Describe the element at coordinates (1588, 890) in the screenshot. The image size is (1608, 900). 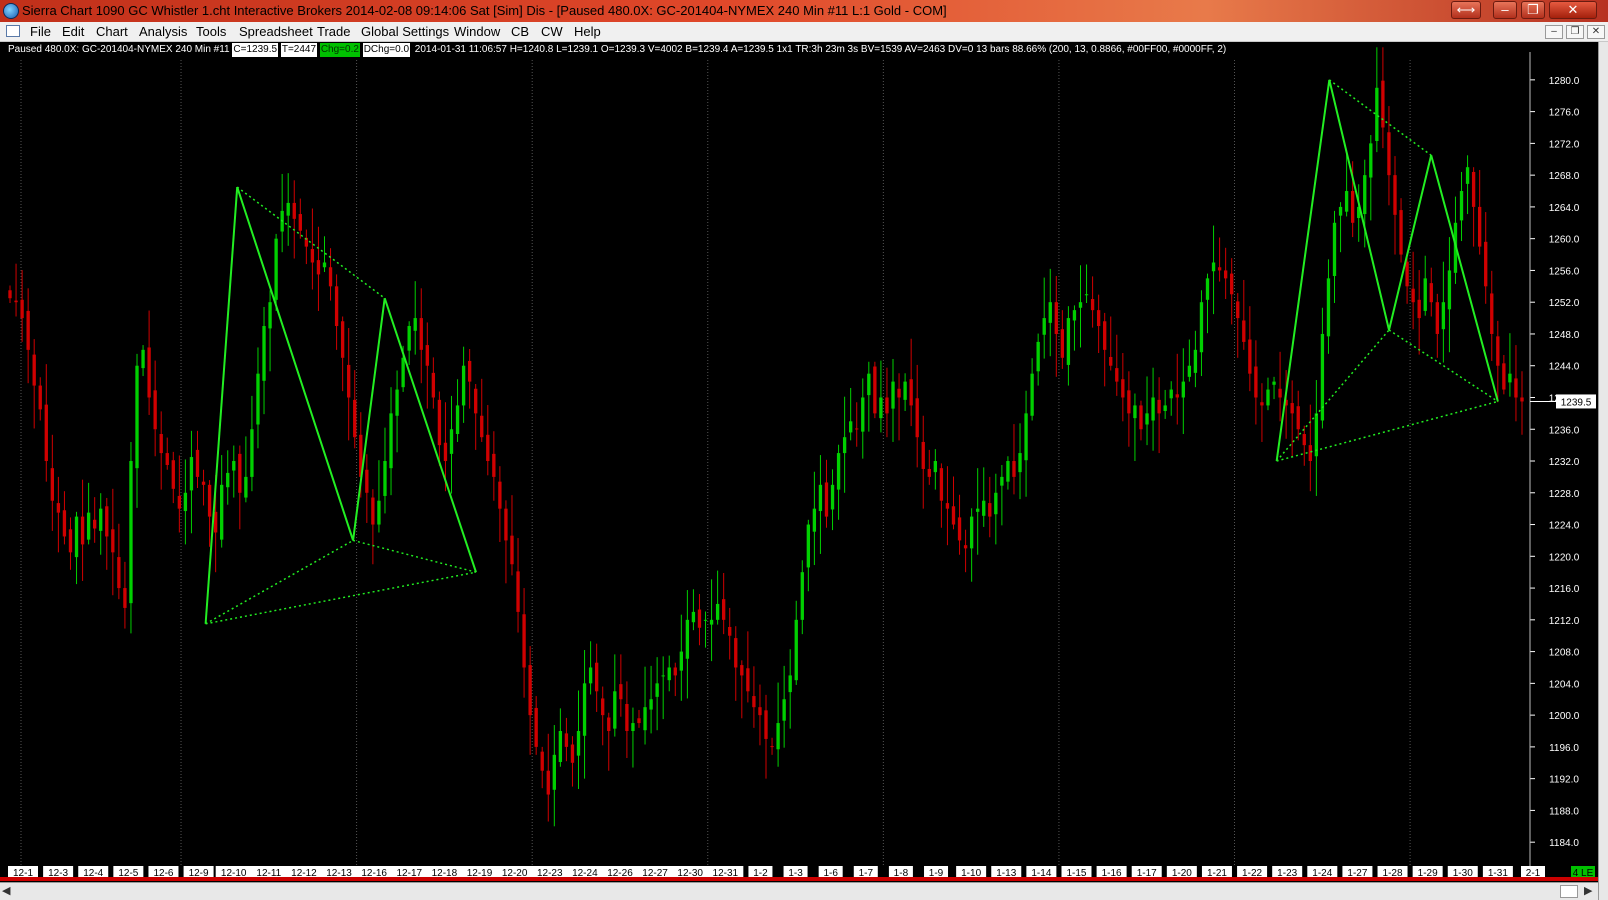
I see `scroll-right-icon: ▶` at that location.